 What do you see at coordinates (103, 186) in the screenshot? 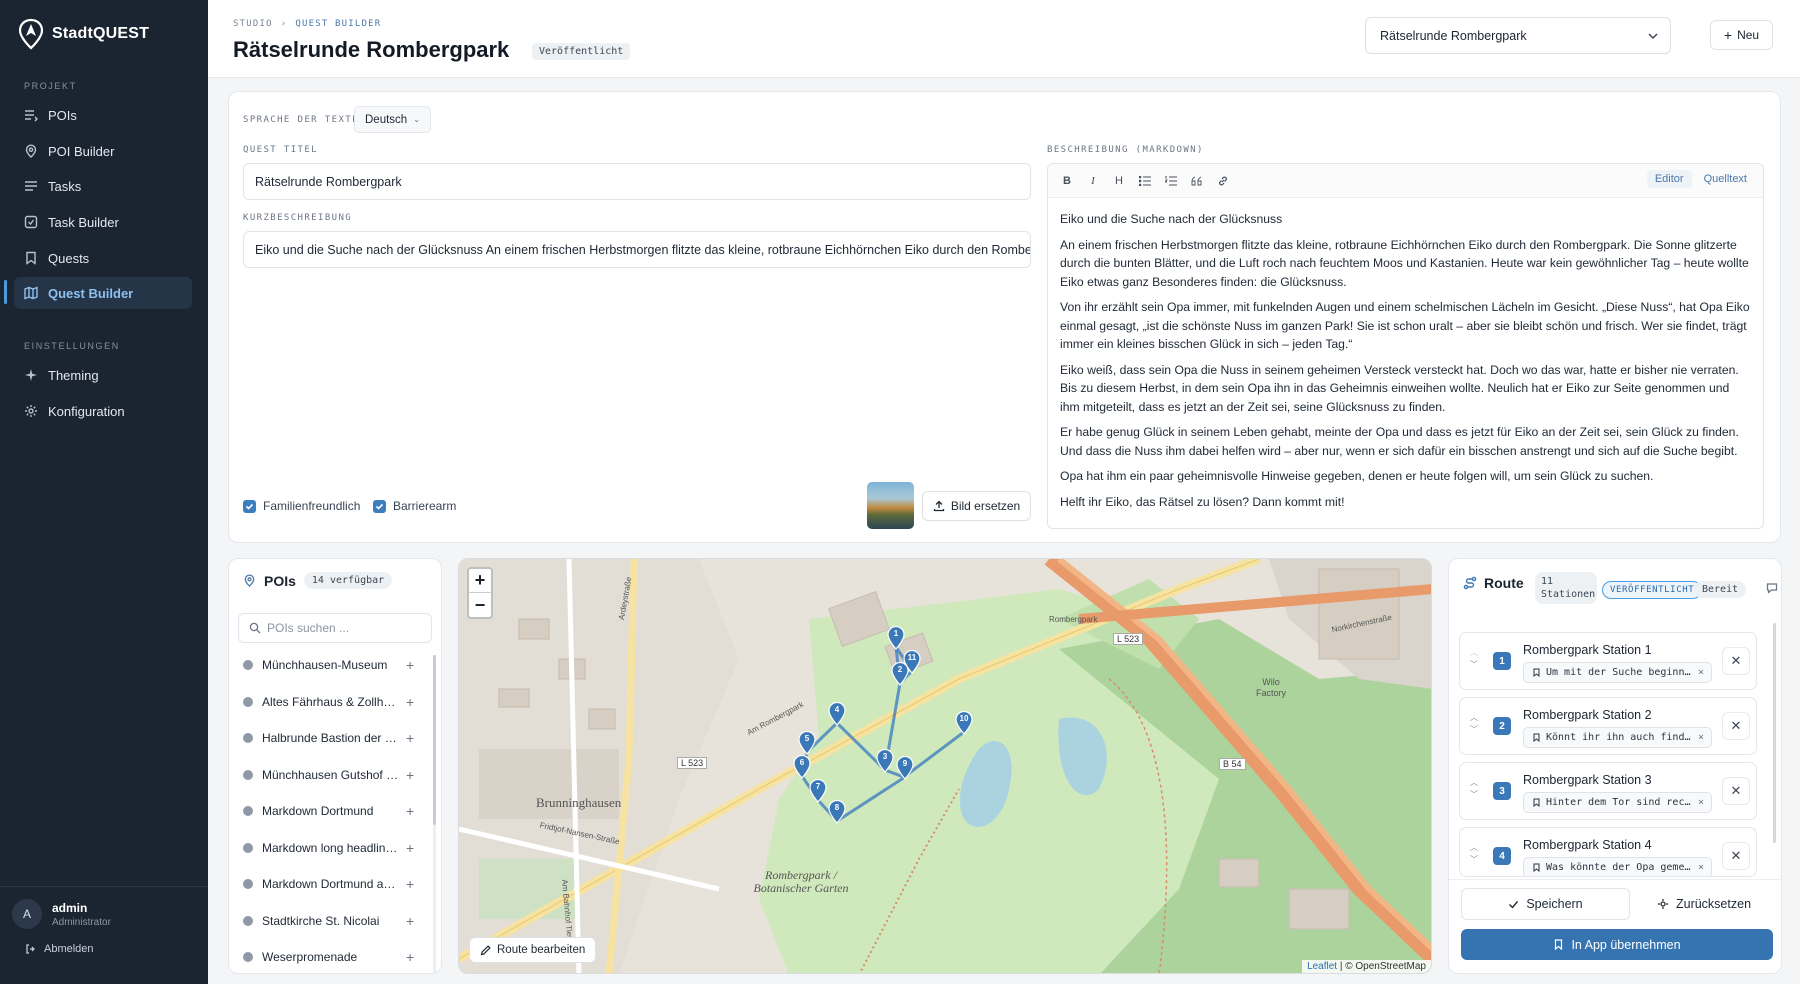
I see `nav-item-tasks: Tasks` at bounding box center [103, 186].